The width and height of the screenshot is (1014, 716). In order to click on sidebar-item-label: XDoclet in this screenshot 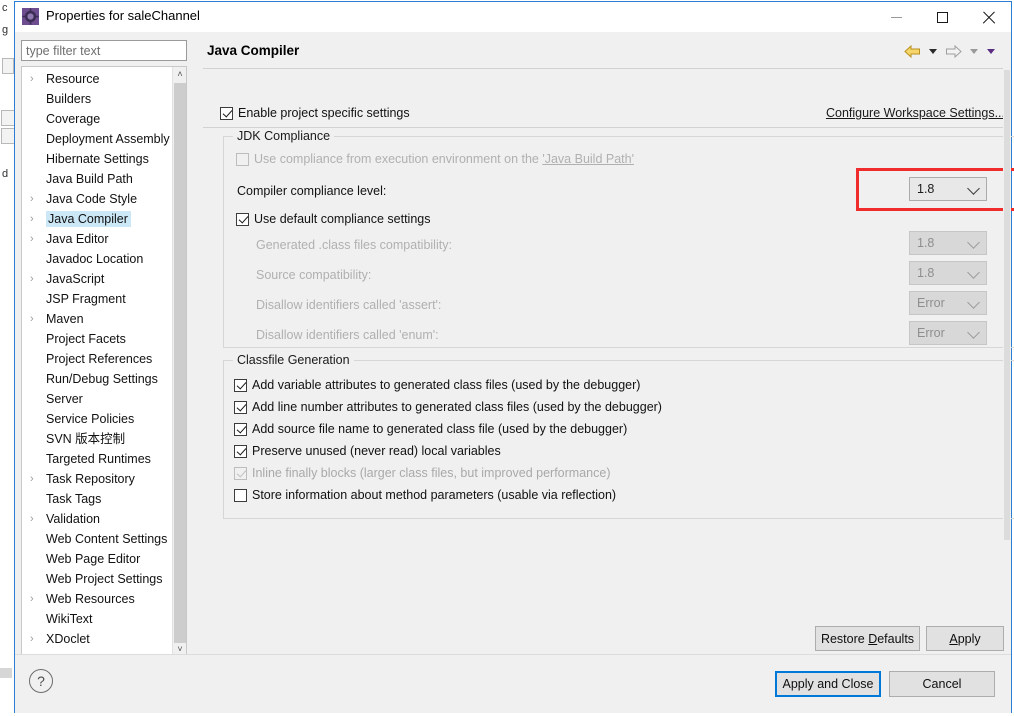, I will do `click(68, 639)`.